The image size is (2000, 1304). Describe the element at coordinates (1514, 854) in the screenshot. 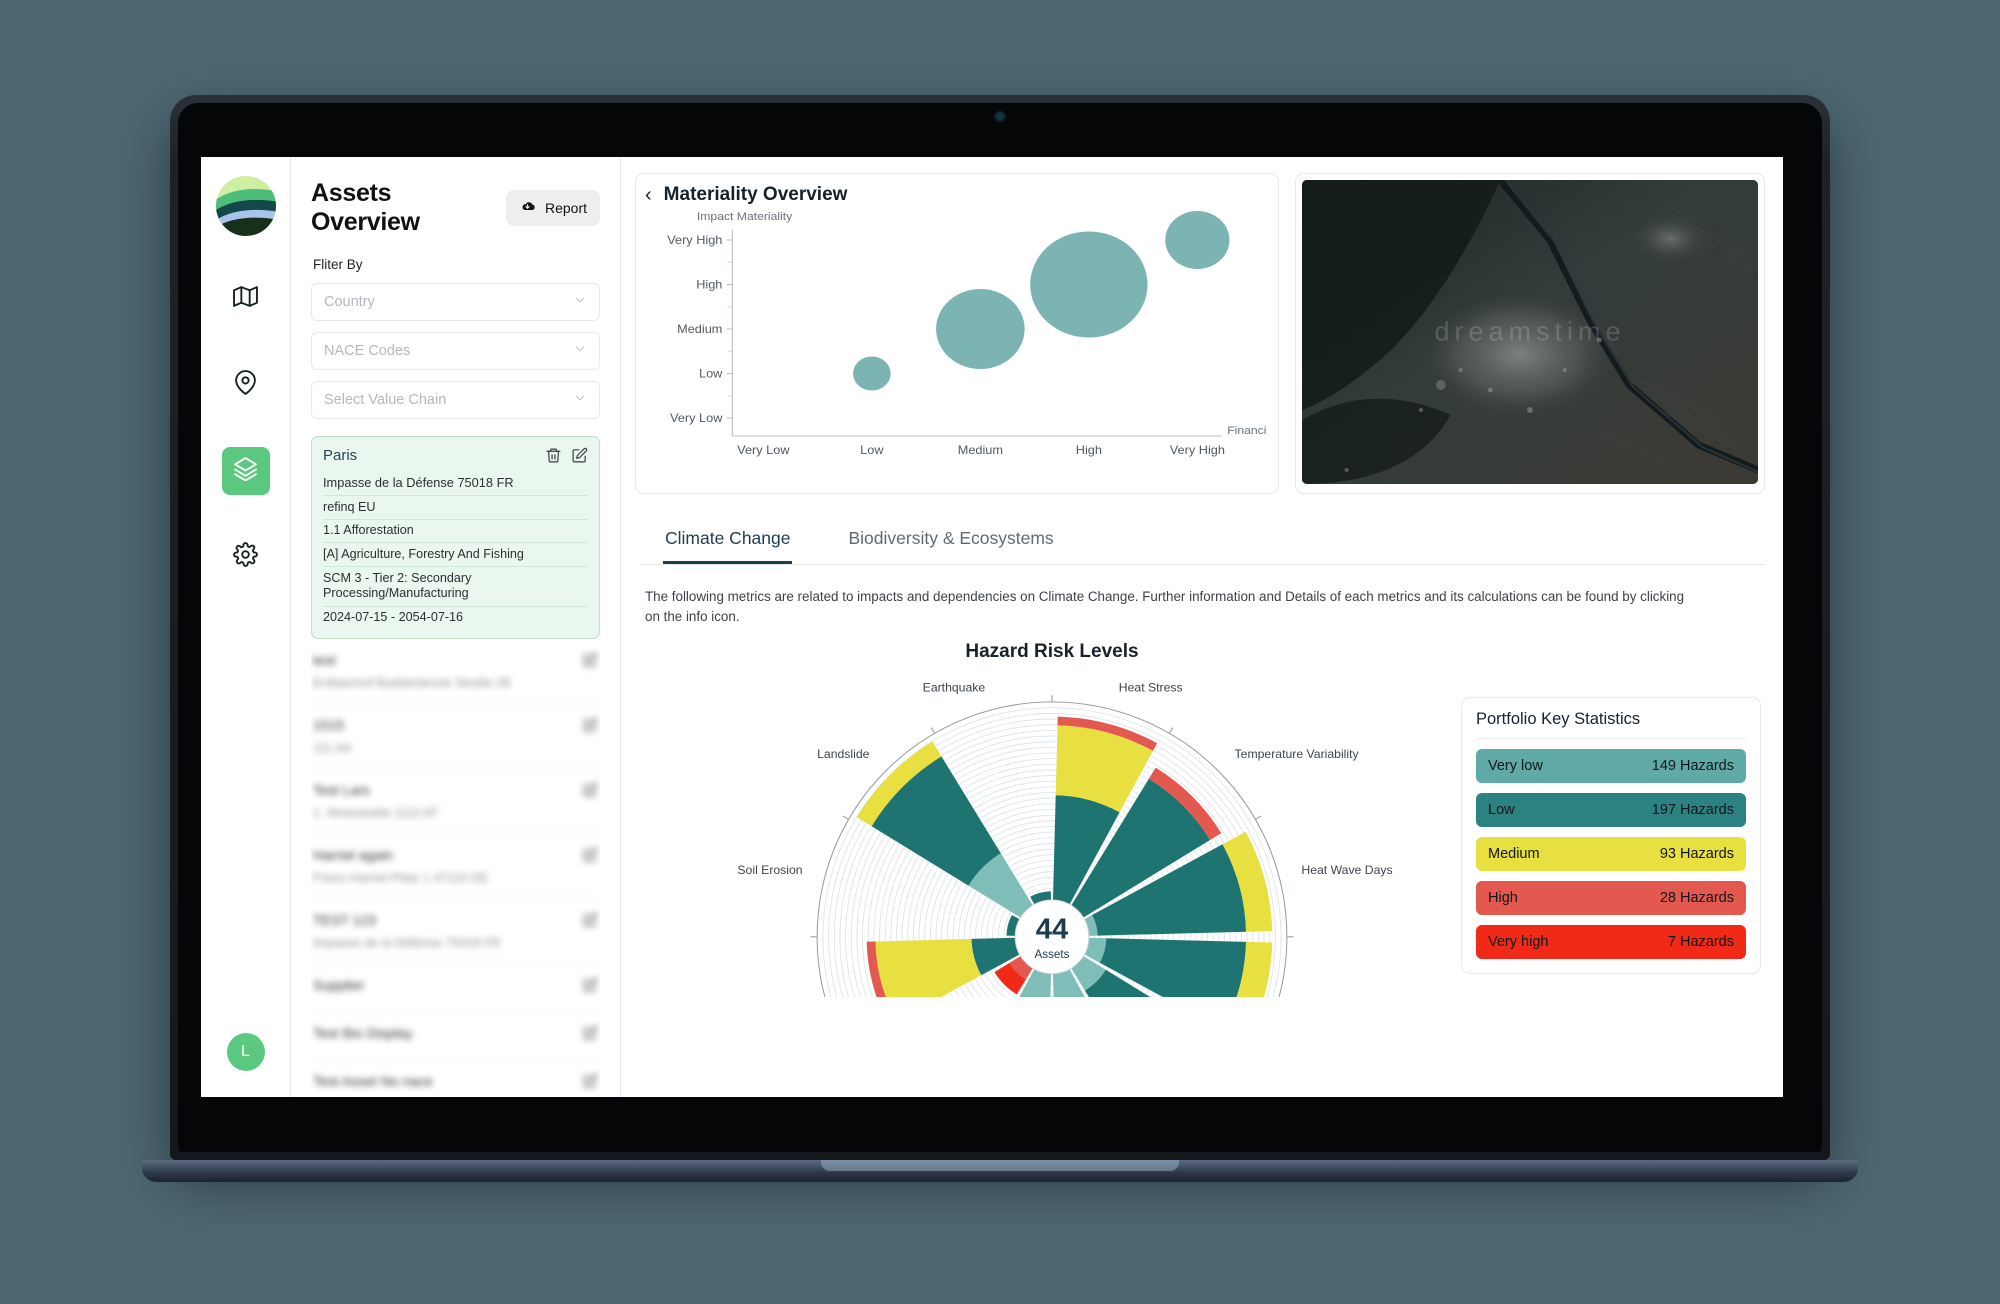

I see `portfolio-stat-label: Medium` at that location.